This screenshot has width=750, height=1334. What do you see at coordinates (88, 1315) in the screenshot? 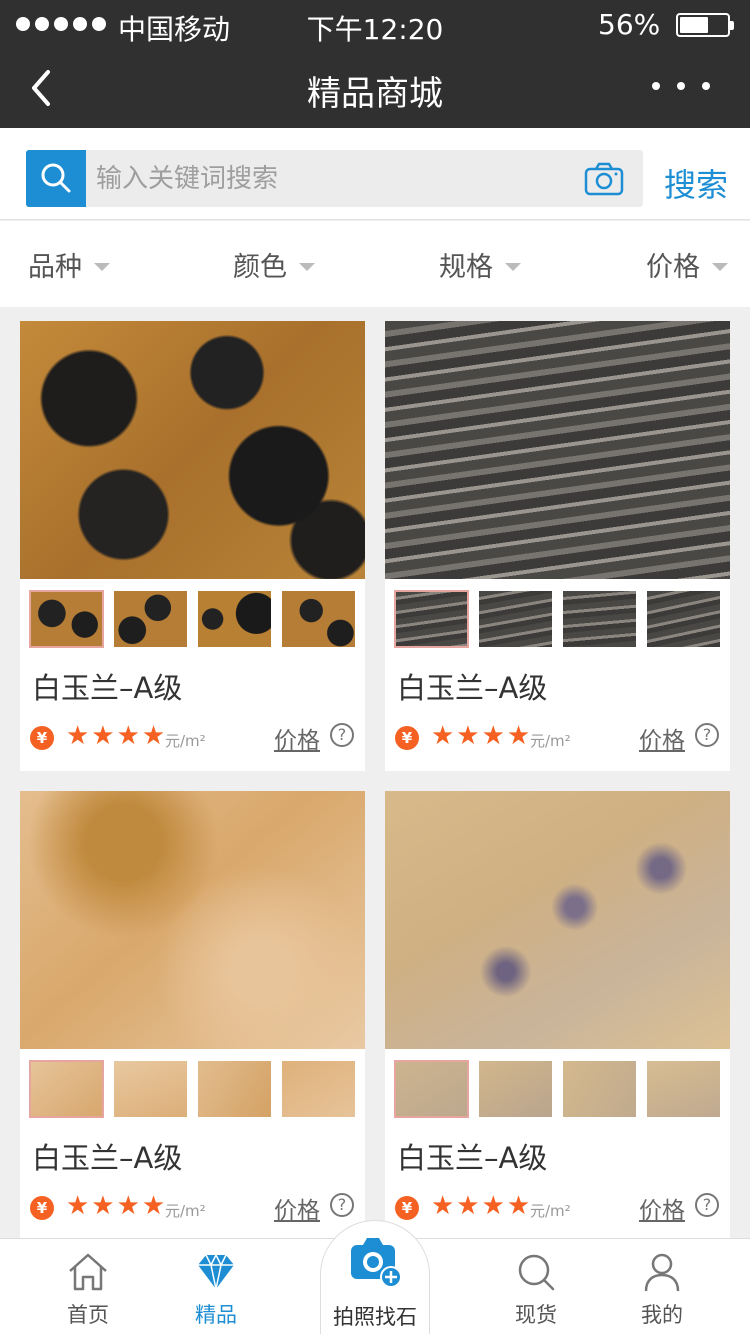
I see `tab-label: 首页` at bounding box center [88, 1315].